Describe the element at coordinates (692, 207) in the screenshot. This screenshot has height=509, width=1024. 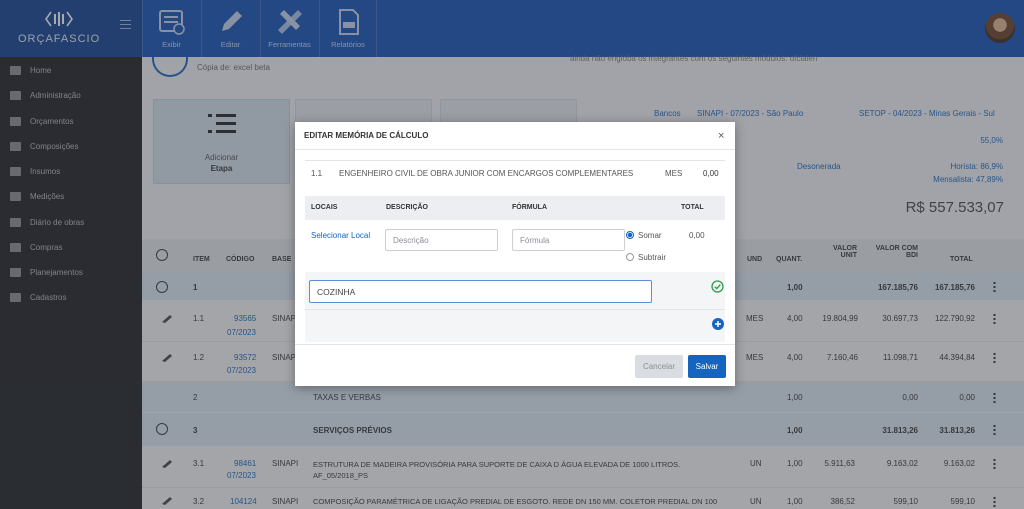
I see `col-total: TOTAL` at that location.